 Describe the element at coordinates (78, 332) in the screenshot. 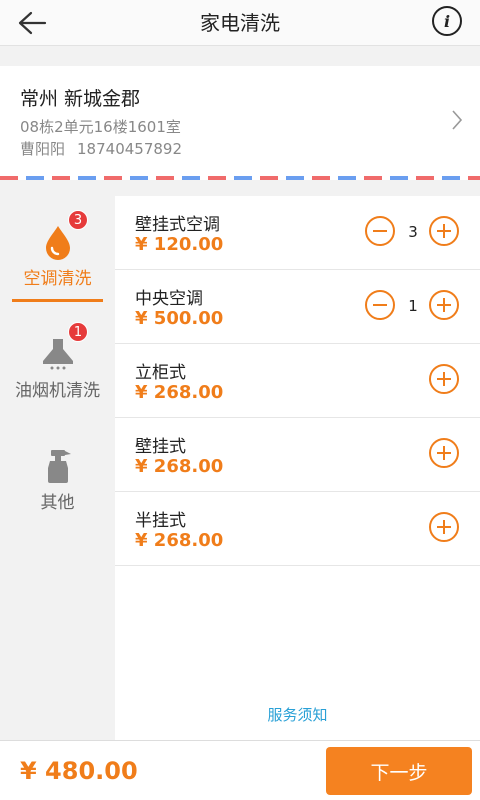

I see `cart-count-badge: 1` at that location.